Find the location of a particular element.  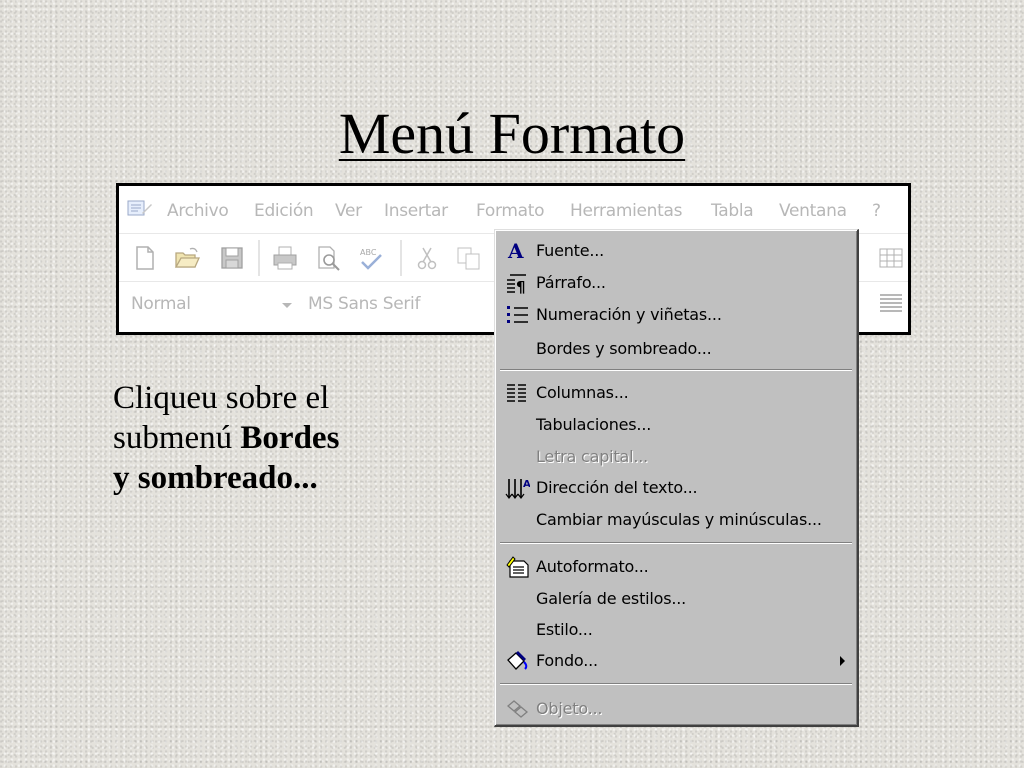

new-document-icon is located at coordinates (145, 258).